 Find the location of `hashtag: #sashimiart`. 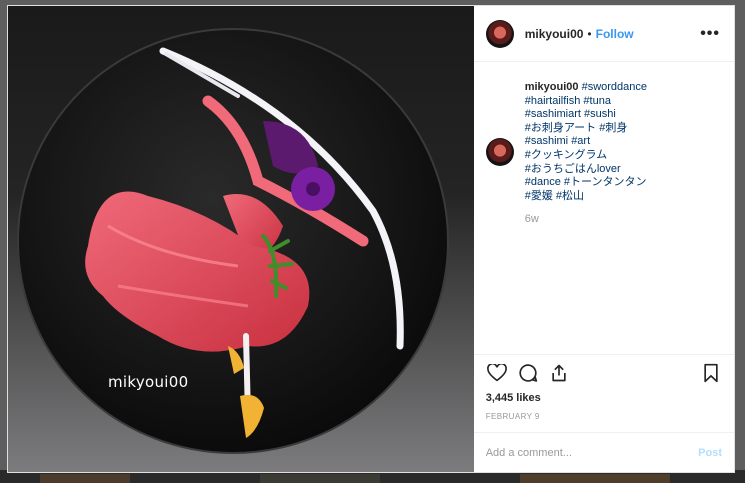

hashtag: #sashimiart is located at coordinates (553, 114).